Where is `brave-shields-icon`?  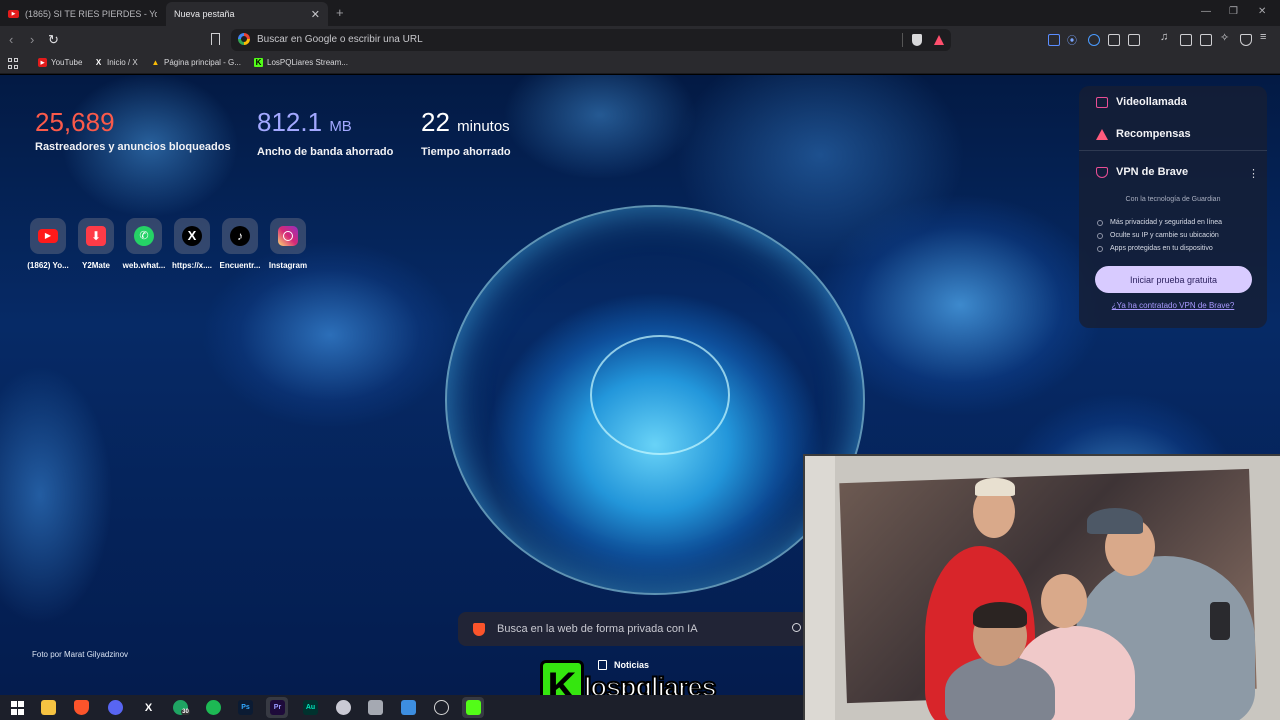 brave-shields-icon is located at coordinates (917, 40).